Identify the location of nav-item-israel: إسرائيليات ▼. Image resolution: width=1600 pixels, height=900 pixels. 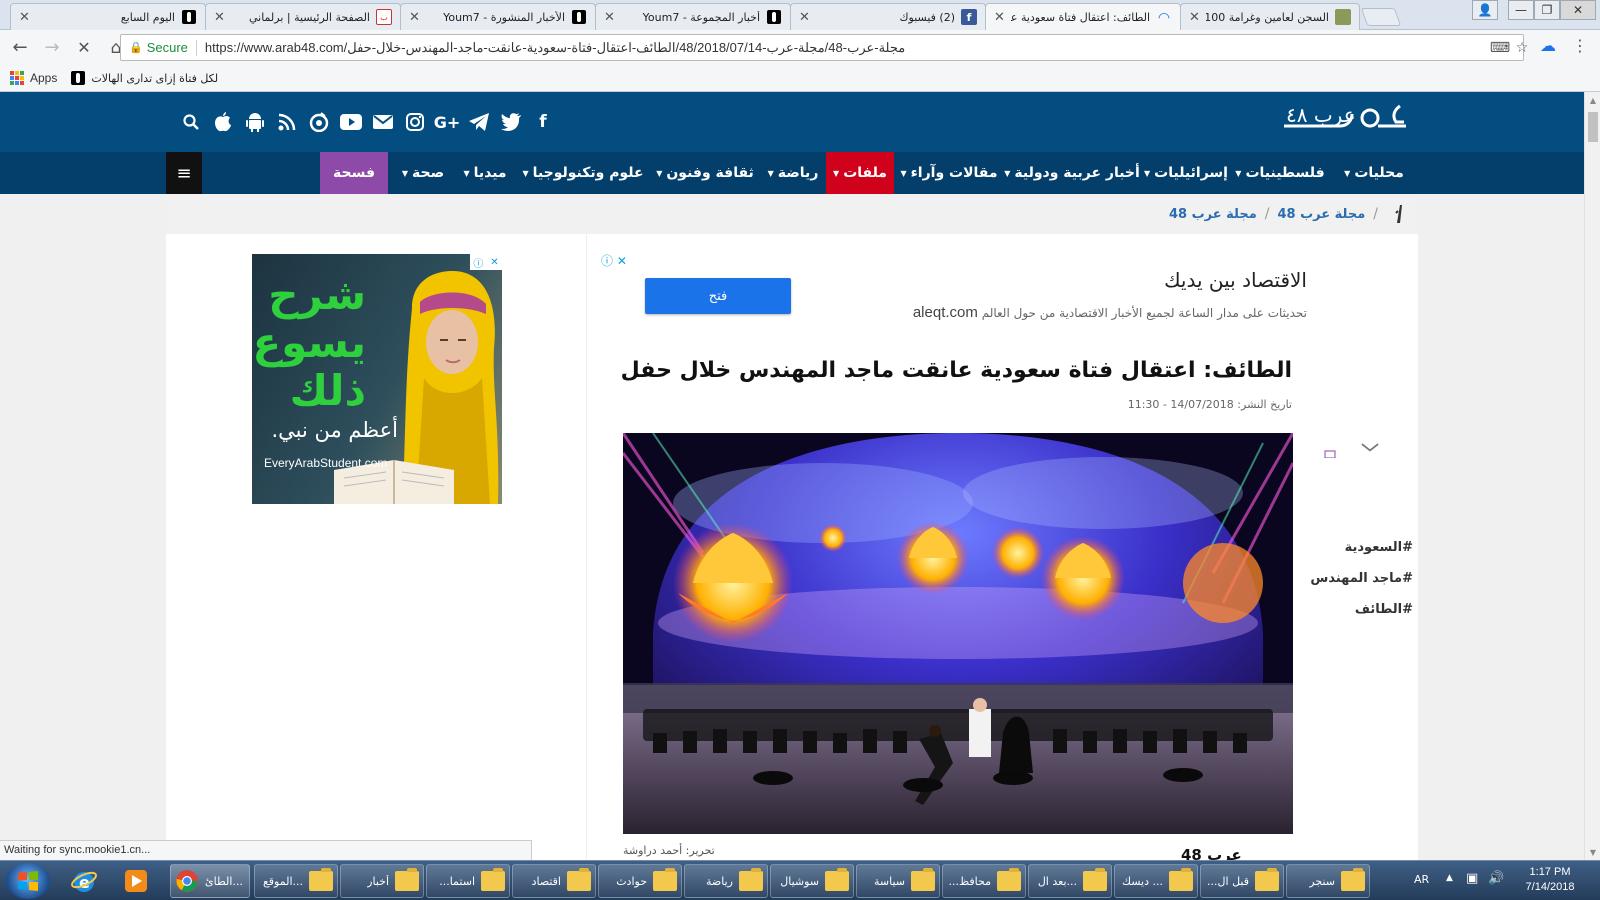
(1186, 173).